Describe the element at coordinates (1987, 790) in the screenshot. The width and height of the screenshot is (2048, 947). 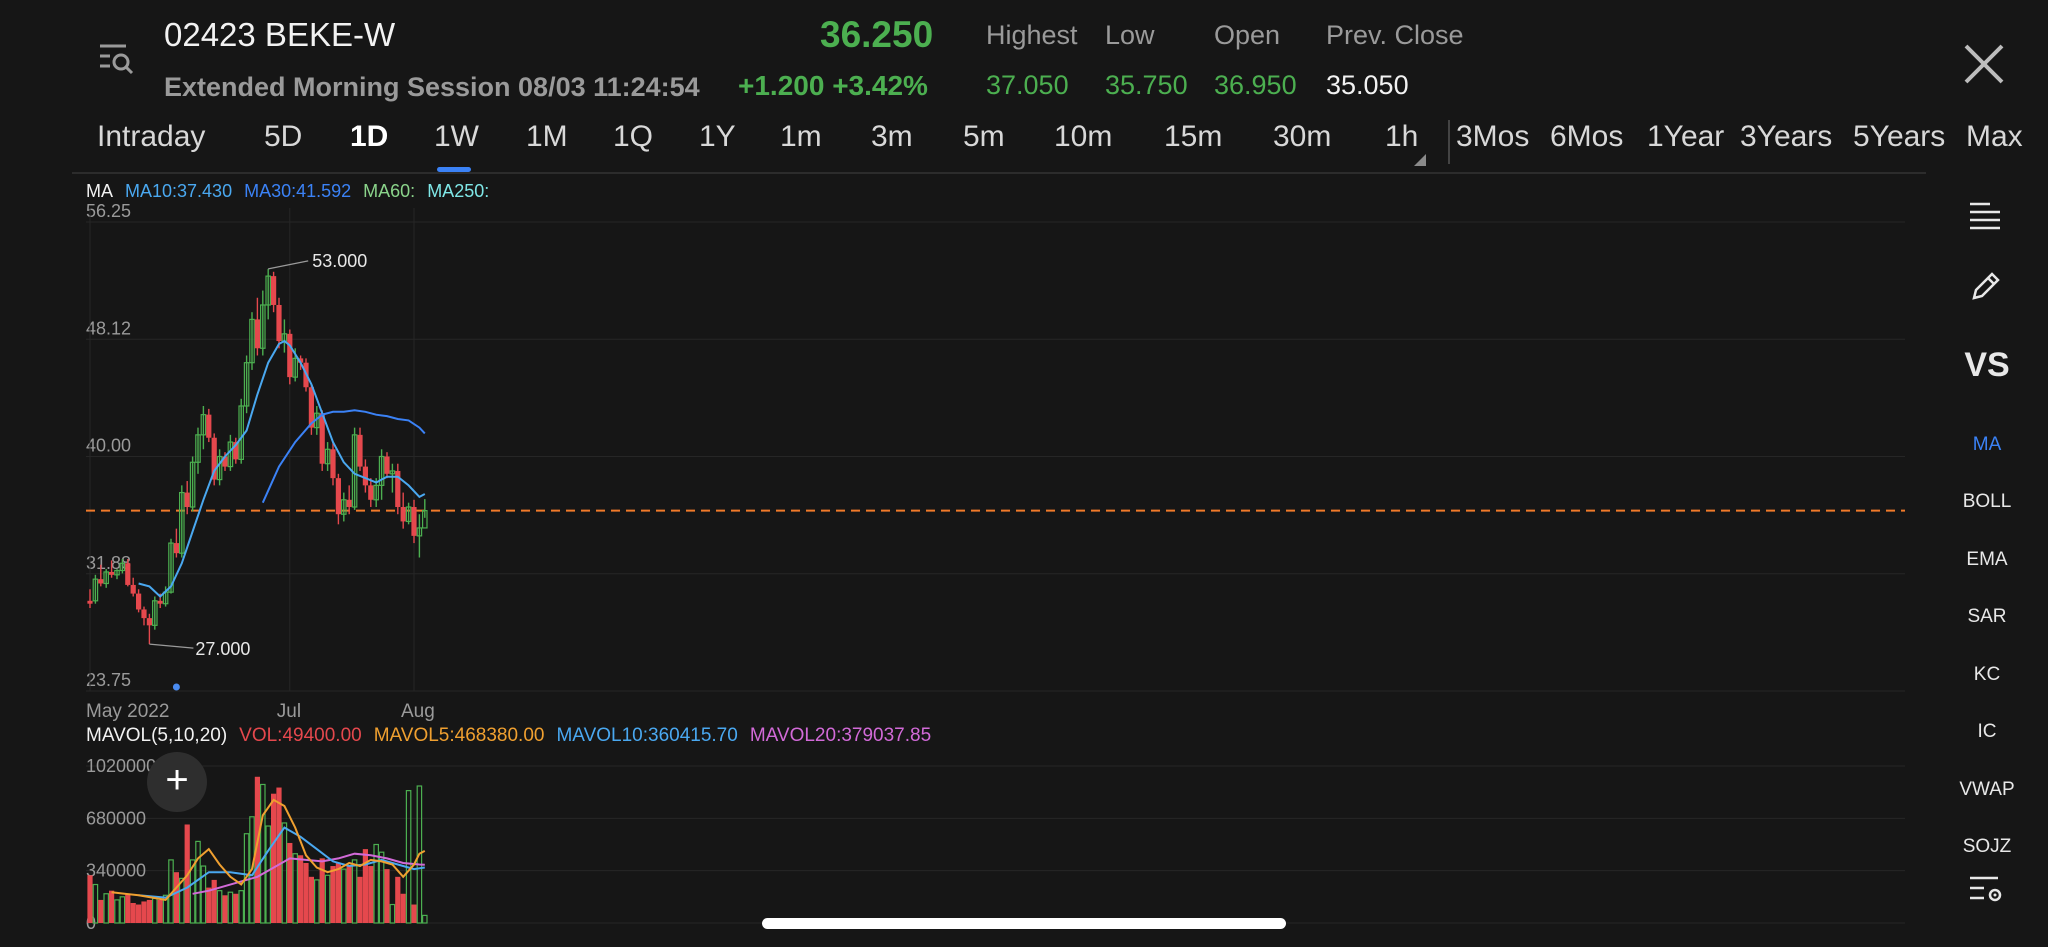
I see `indicator-vwap: VWAP` at that location.